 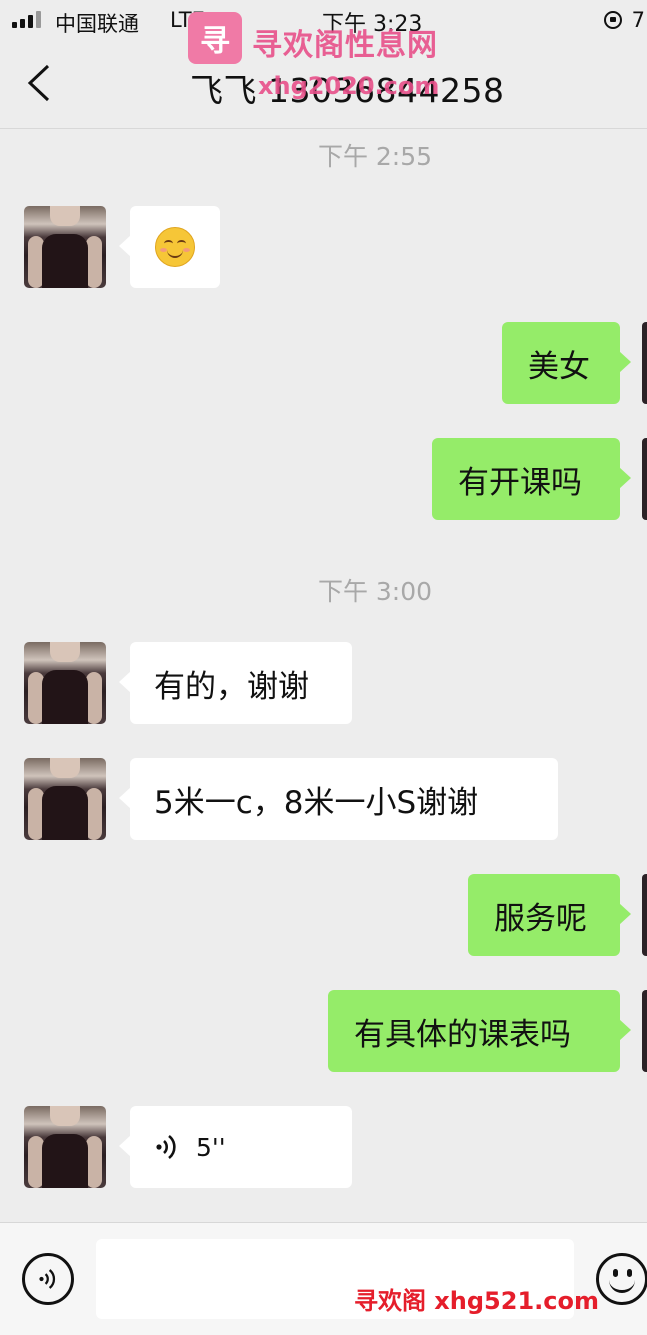 I want to click on voice-mode-icon, so click(x=47, y=1279).